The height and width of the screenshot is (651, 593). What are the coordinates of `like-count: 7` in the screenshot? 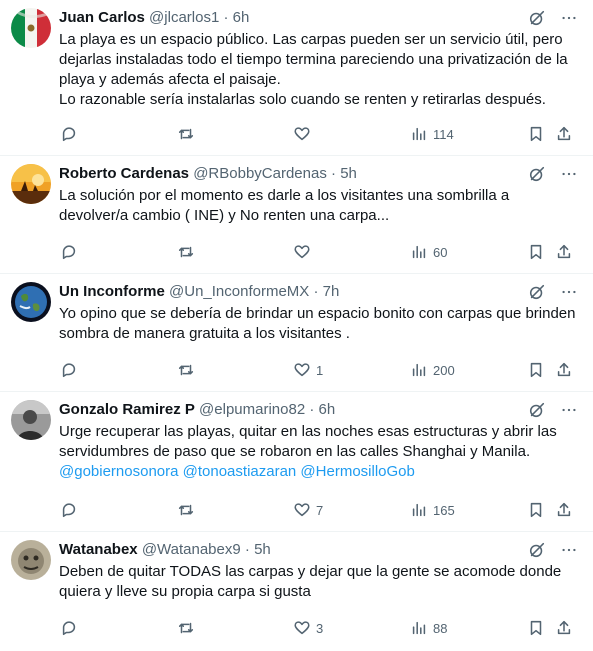 It's located at (320, 510).